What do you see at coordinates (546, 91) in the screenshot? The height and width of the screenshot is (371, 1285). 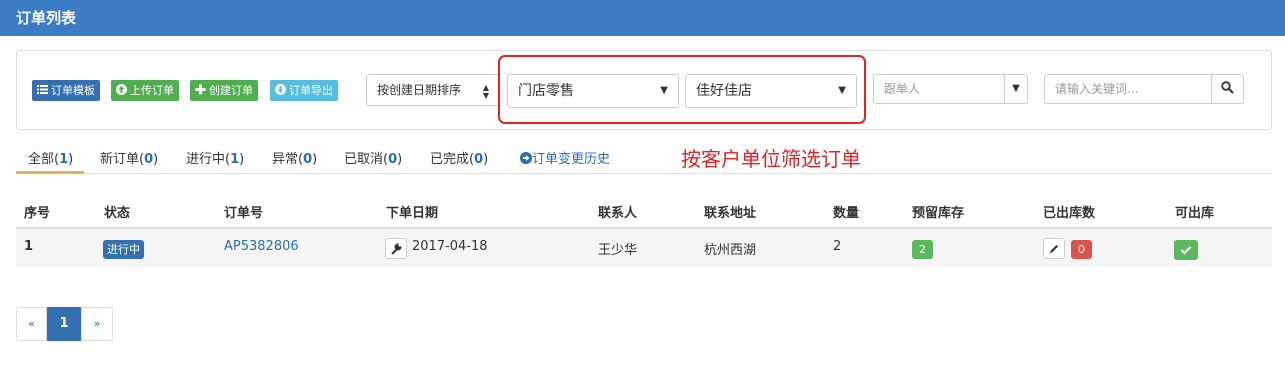 I see `channel-select-value: 门店零售` at bounding box center [546, 91].